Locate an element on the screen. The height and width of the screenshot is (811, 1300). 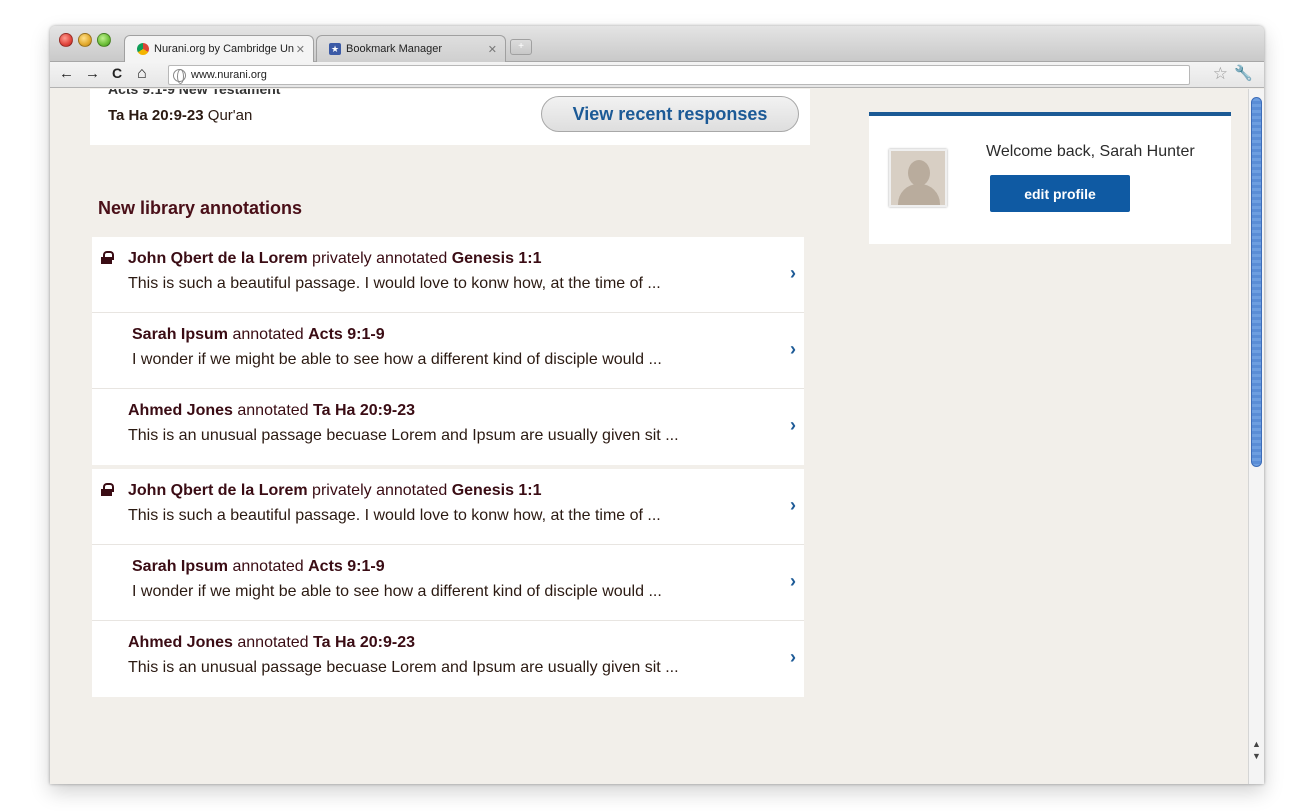
verse-line-cutoff: Acts 9:1-9 New Testament is located at coordinates (194, 93).